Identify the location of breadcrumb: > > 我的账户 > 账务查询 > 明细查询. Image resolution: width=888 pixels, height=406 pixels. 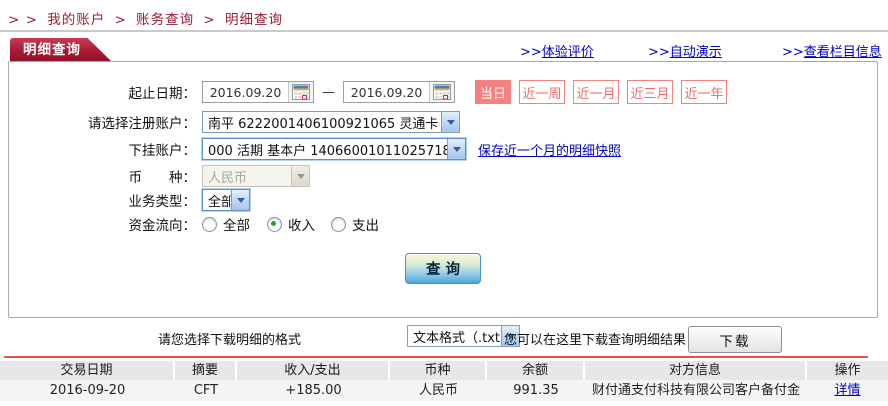
(147, 18).